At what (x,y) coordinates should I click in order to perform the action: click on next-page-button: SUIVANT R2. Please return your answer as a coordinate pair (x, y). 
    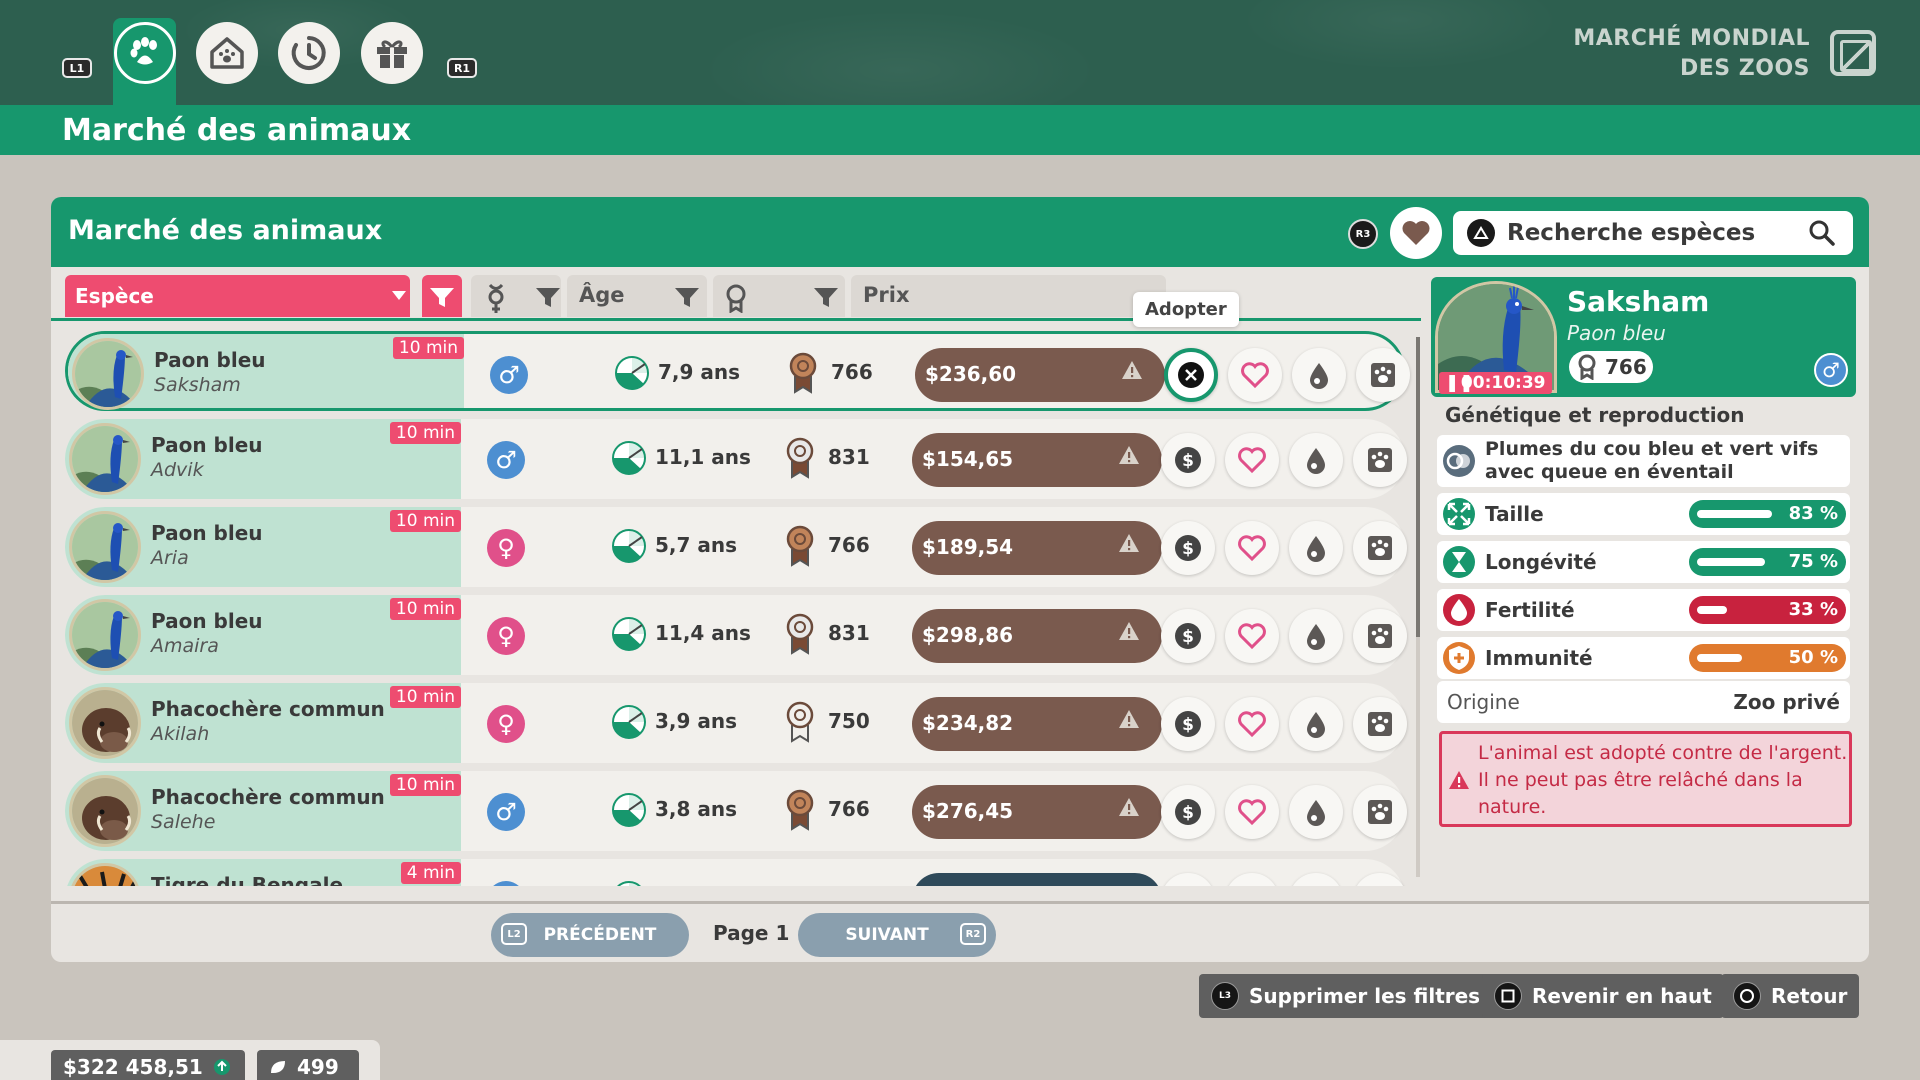
    Looking at the image, I should click on (897, 935).